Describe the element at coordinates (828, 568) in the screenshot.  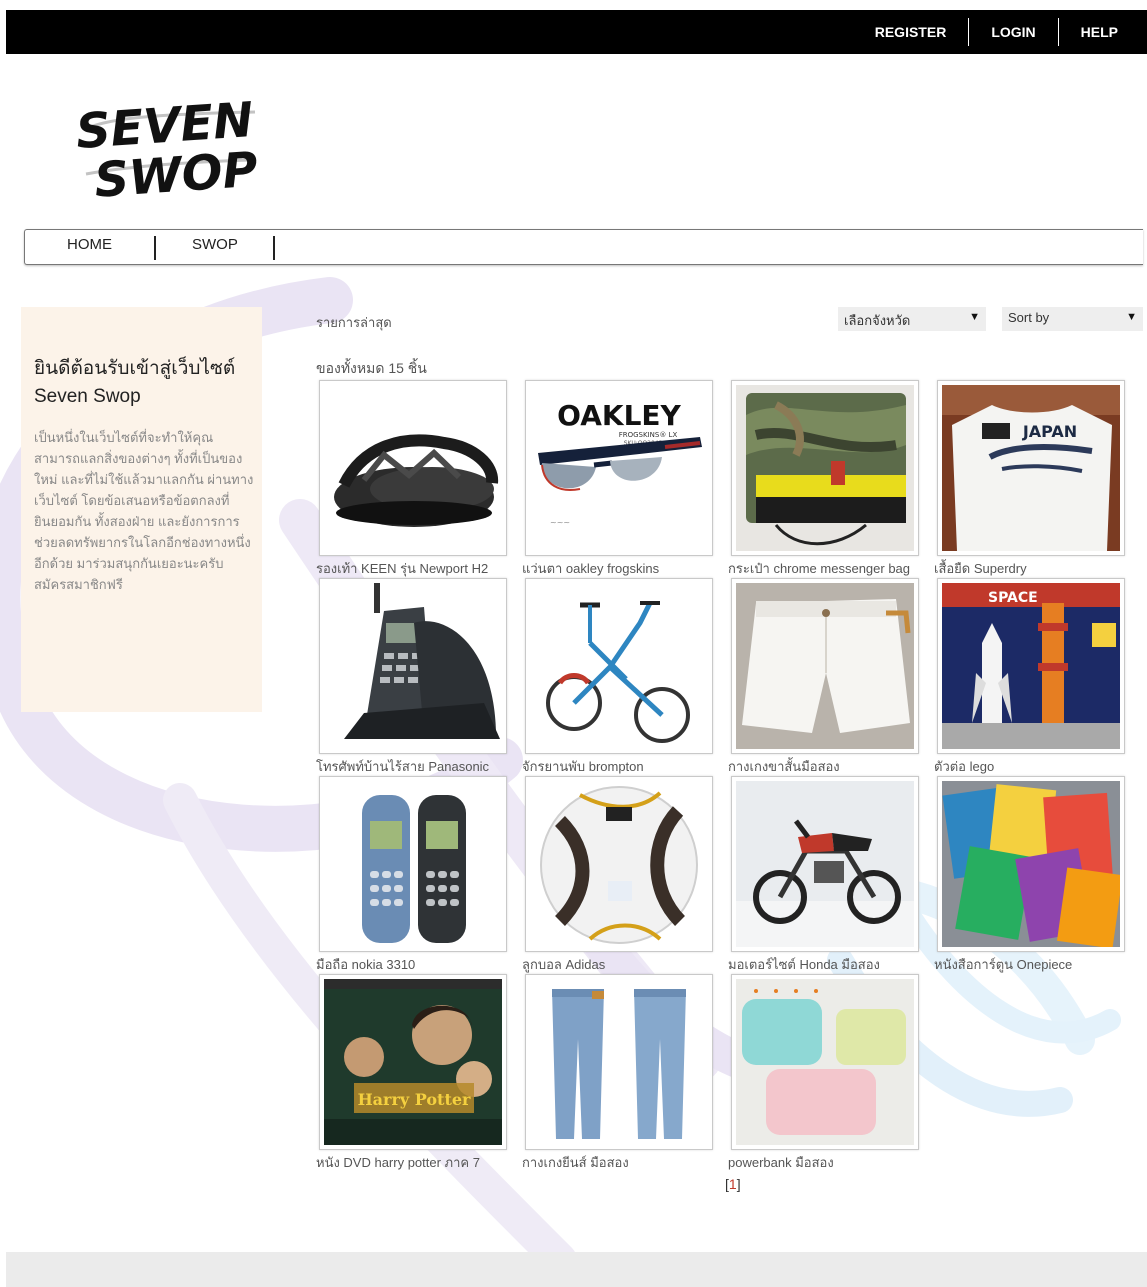
I see `product-name: กระเป๋า chrome messenger bag` at that location.